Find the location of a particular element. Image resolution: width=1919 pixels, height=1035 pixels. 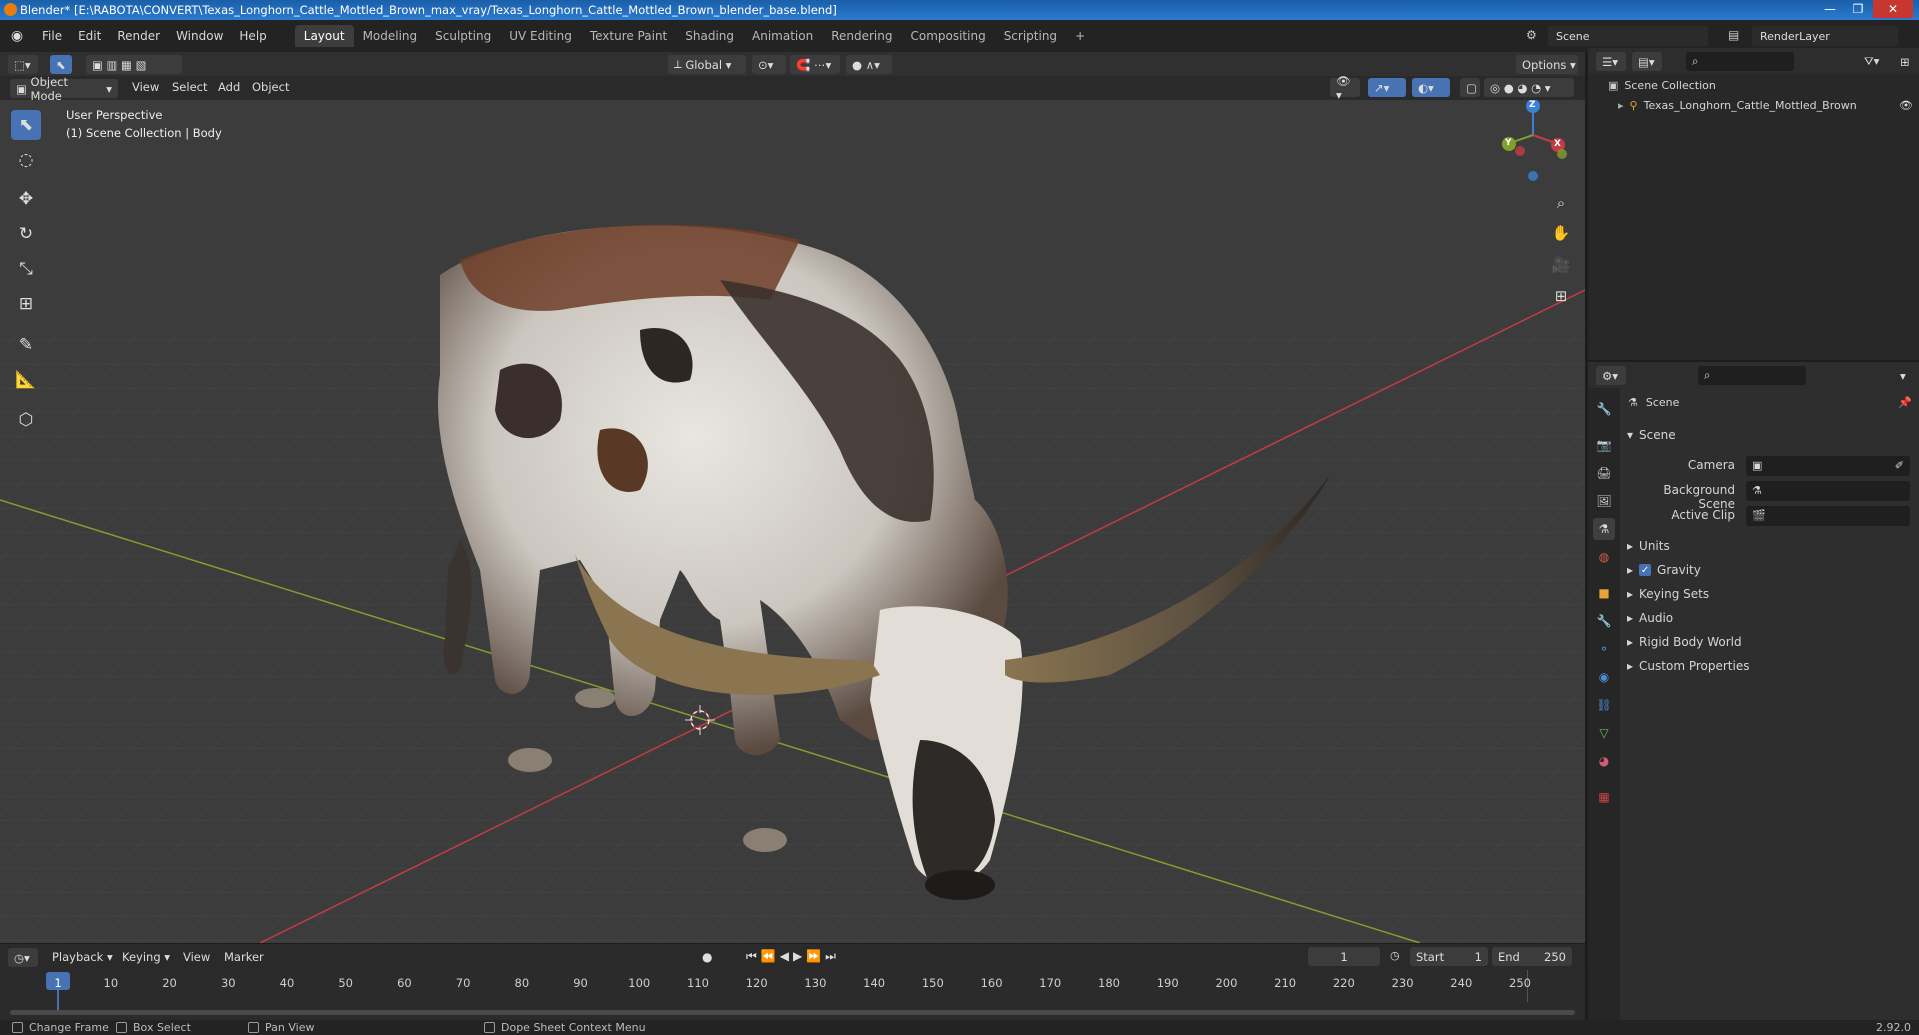

menu-window: Window is located at coordinates (199, 36).